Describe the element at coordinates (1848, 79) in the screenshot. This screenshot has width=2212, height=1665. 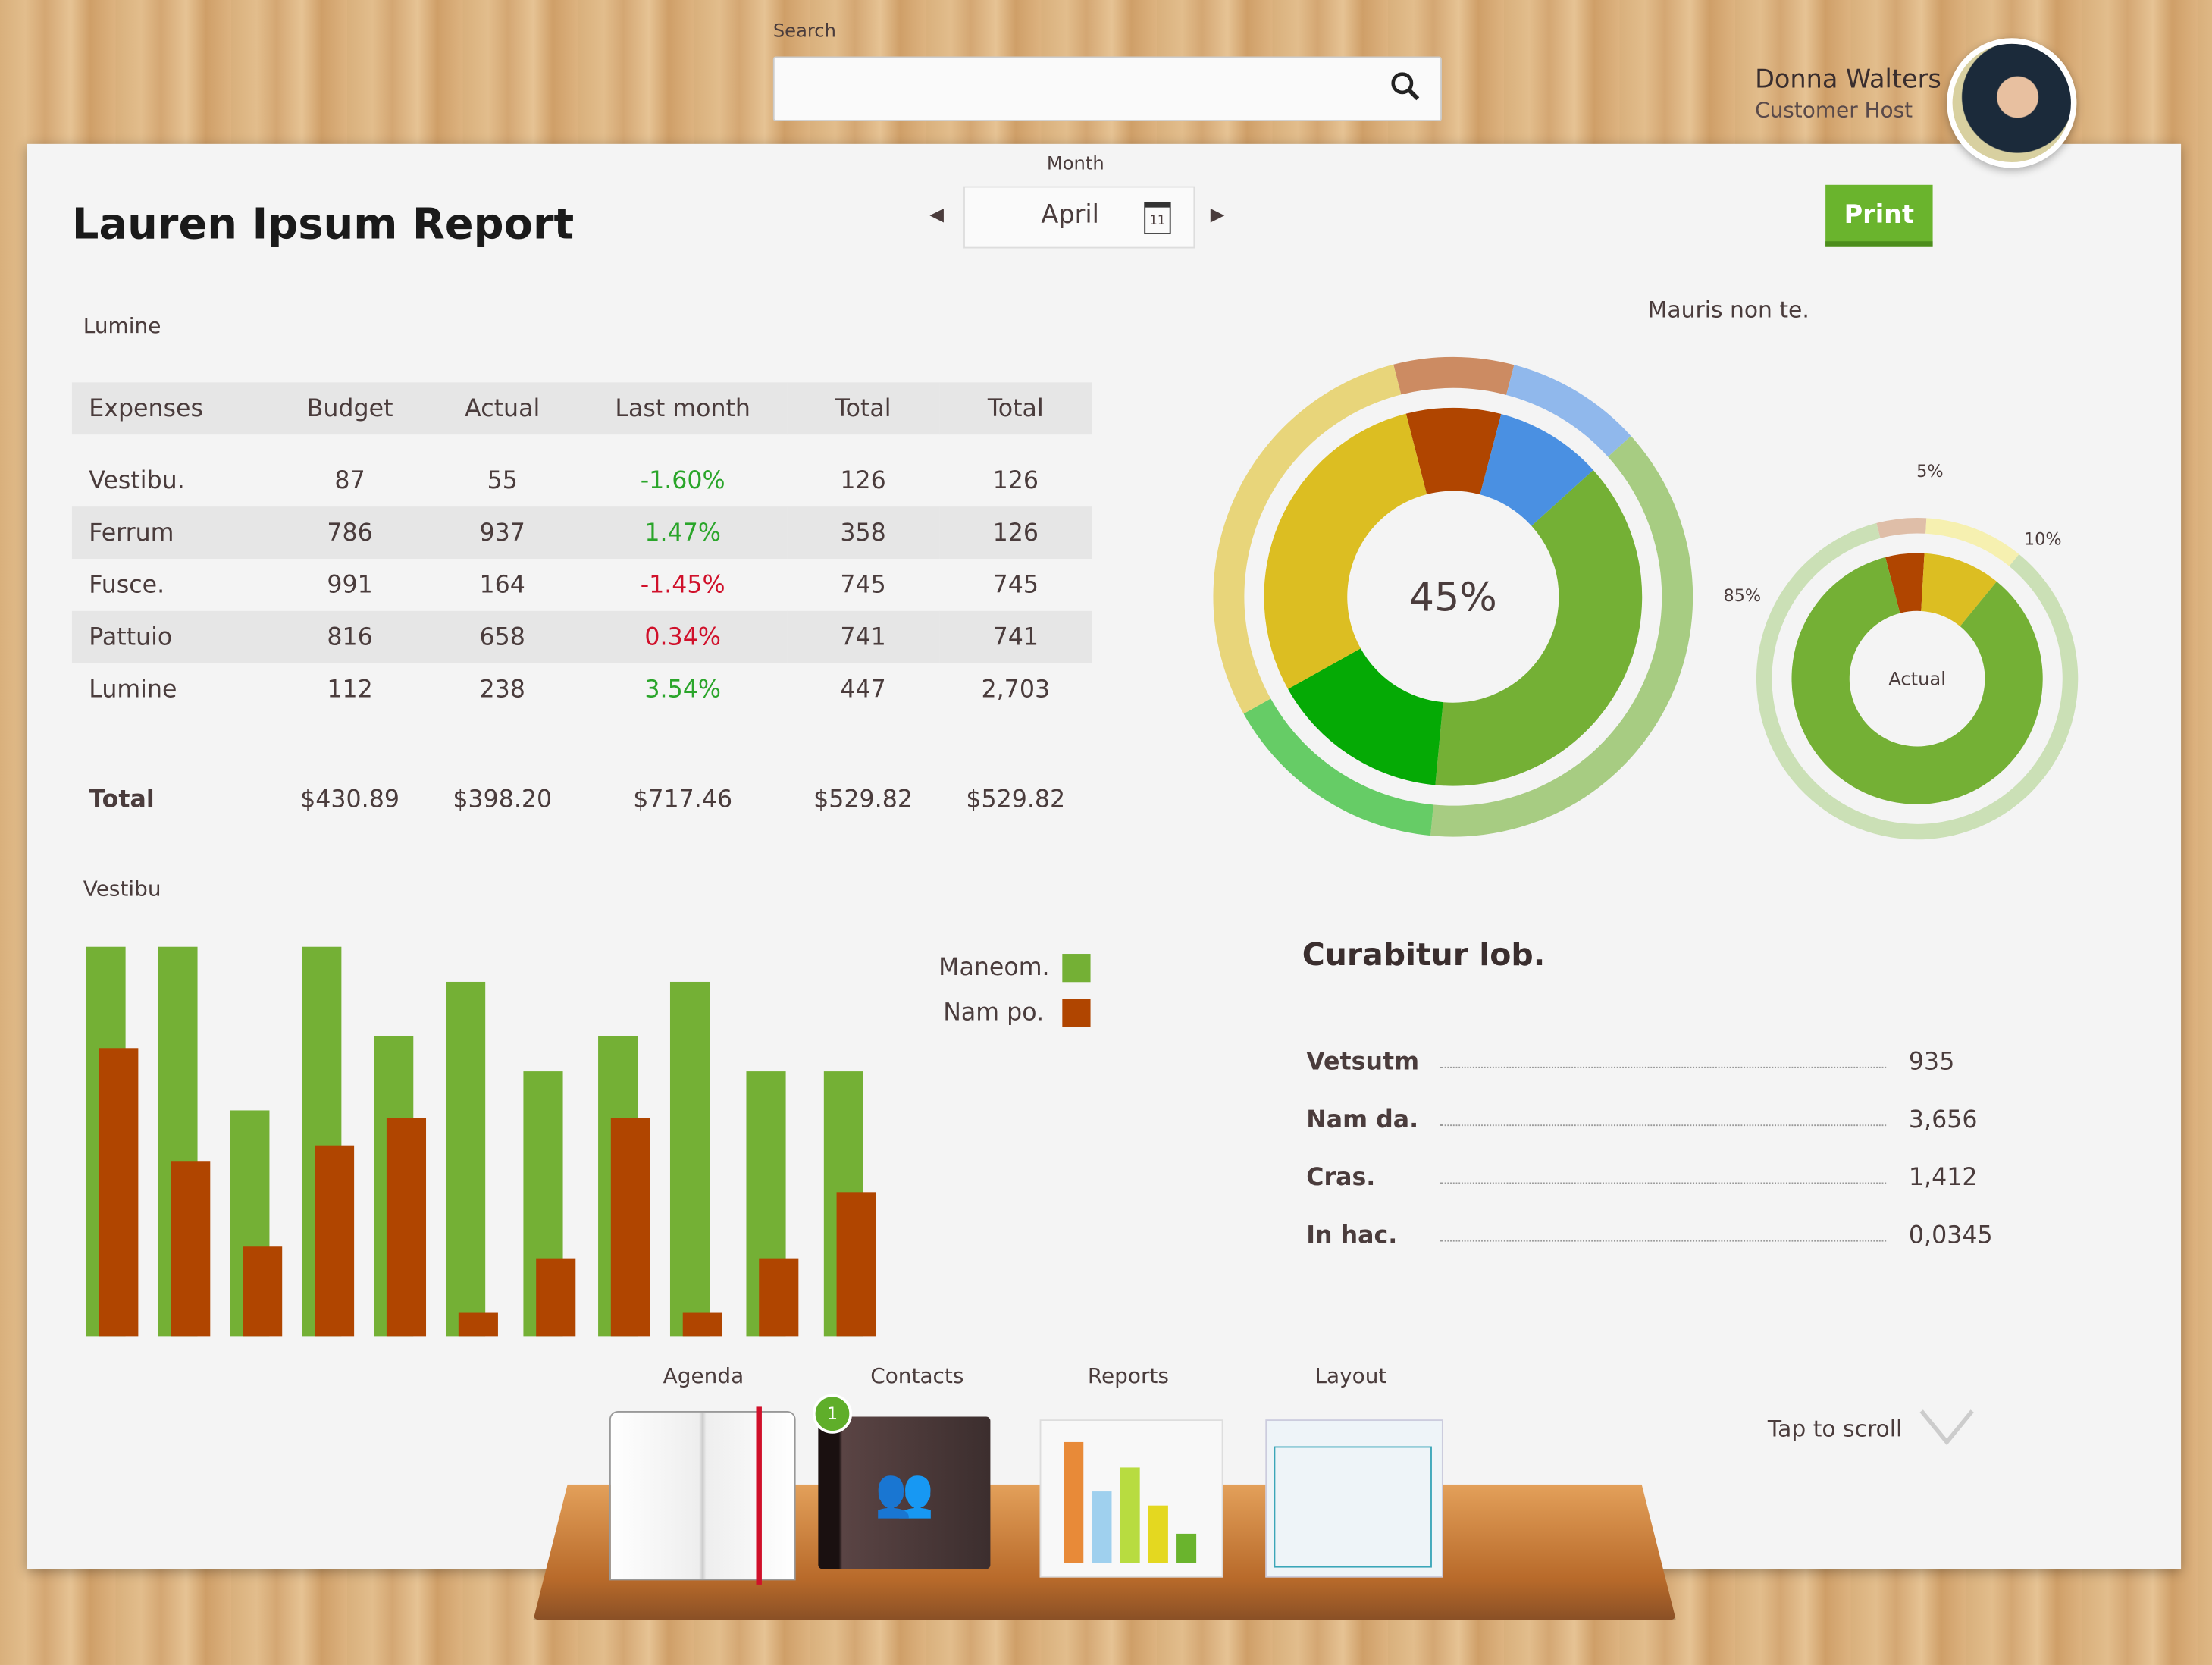
I see `user-name: Donna Walters` at that location.